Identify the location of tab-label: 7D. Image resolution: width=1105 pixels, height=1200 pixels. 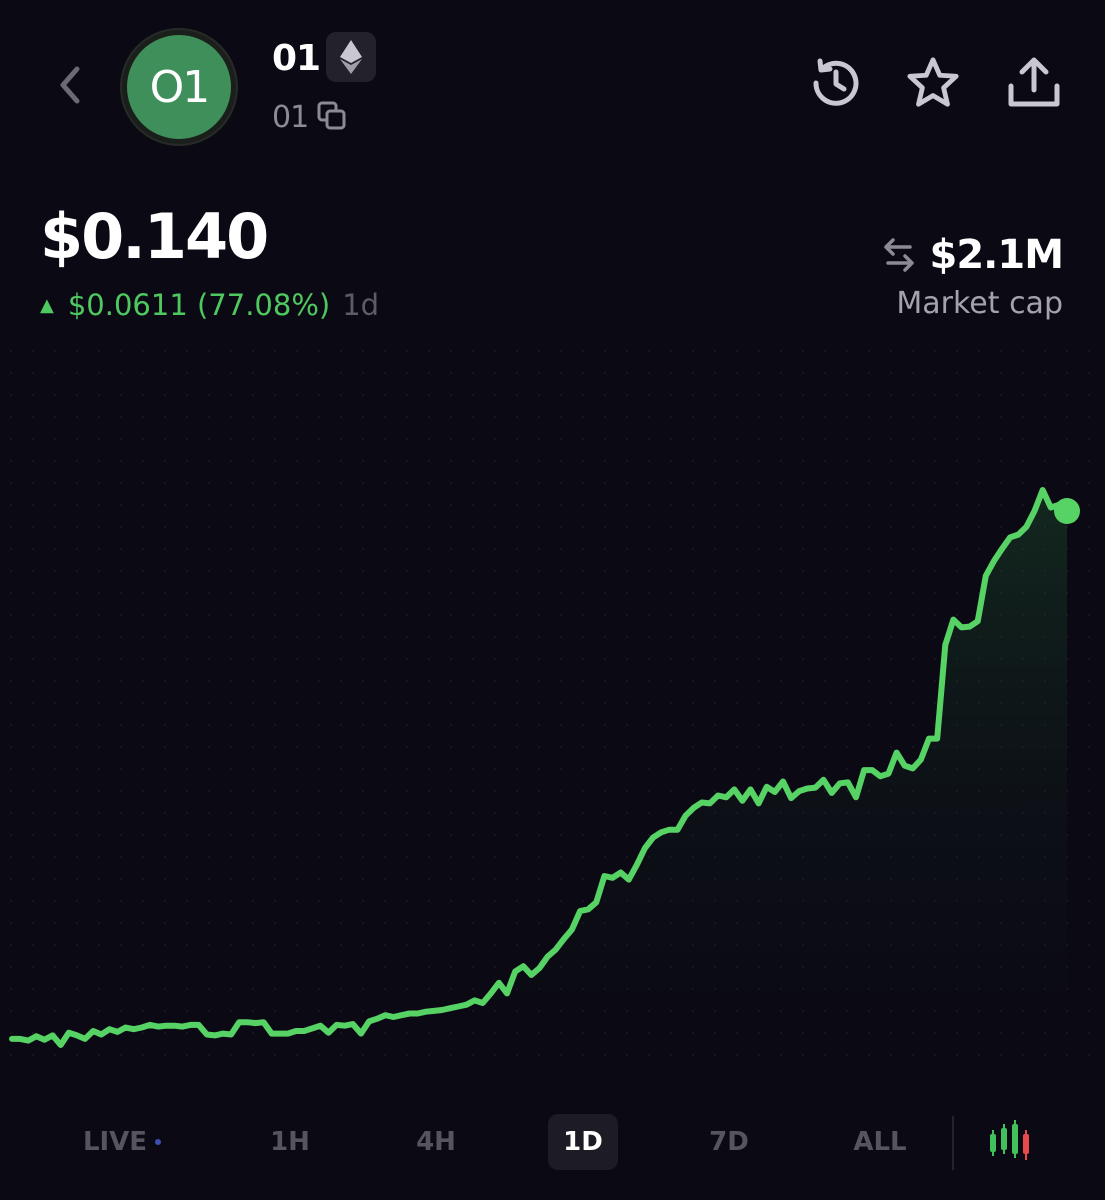
(729, 1142).